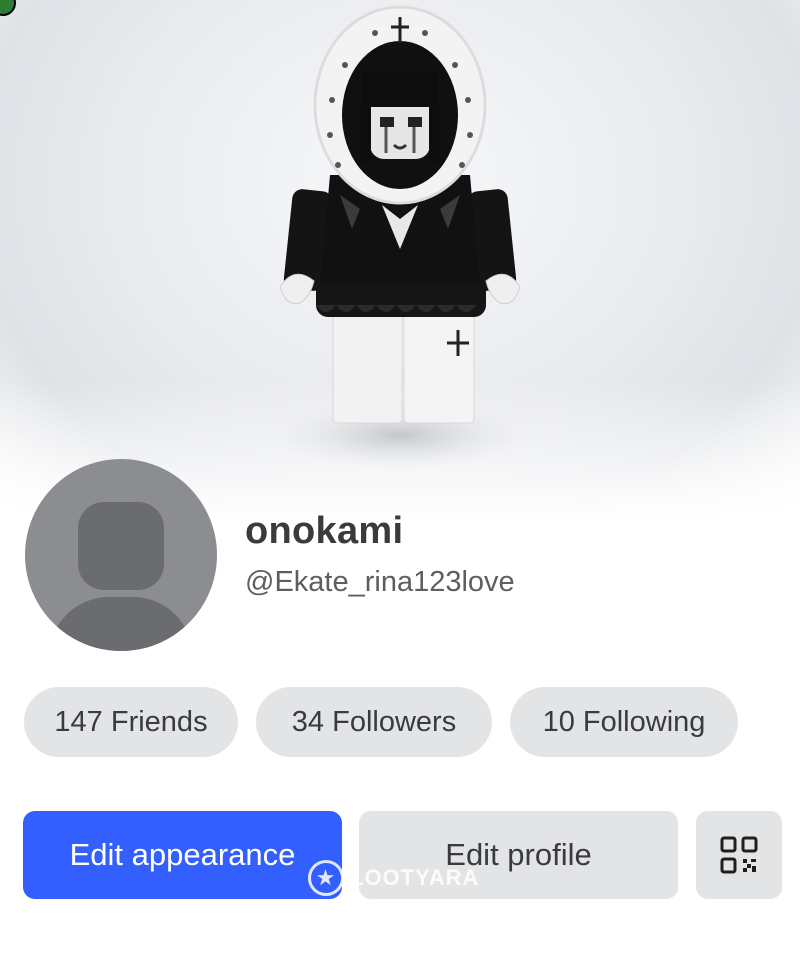 Image resolution: width=800 pixels, height=960 pixels. Describe the element at coordinates (121, 546) in the screenshot. I see `avatar-head-shape` at that location.